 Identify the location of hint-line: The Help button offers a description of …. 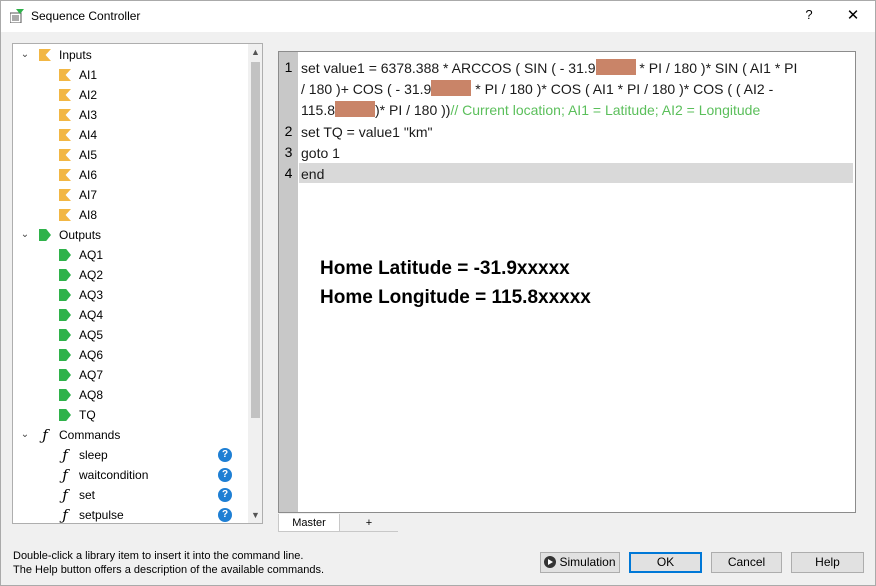
(169, 570).